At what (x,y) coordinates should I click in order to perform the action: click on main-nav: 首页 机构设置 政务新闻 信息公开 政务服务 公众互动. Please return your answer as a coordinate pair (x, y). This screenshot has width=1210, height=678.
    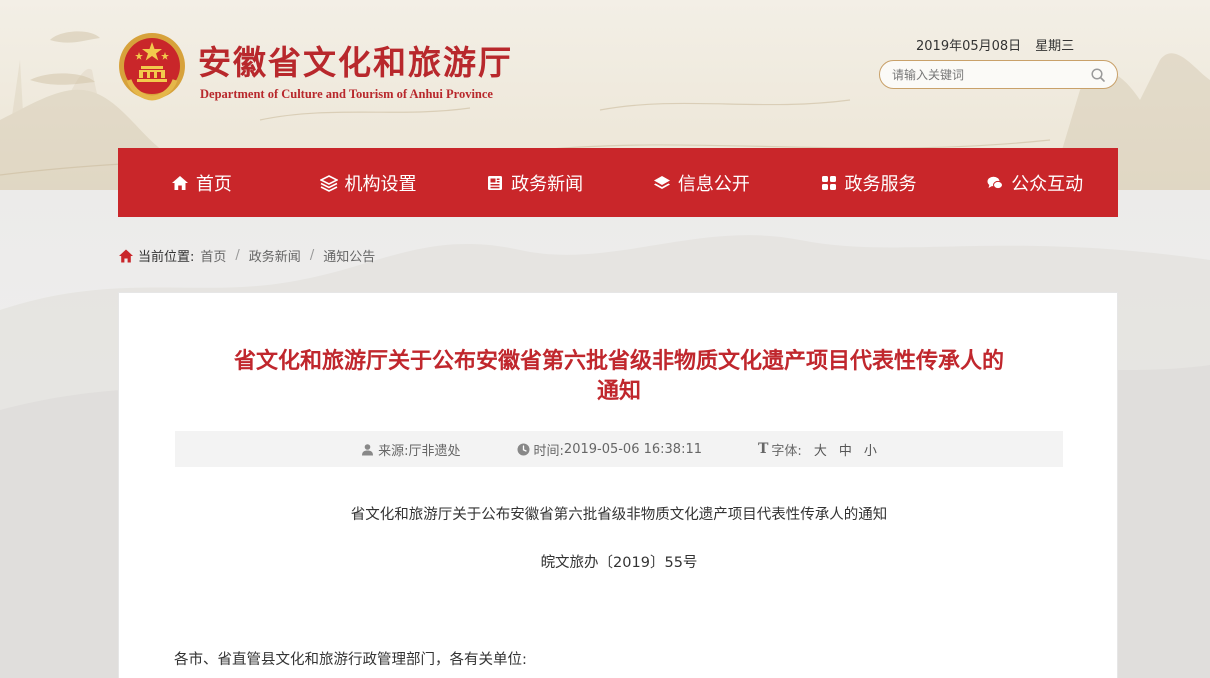
    Looking at the image, I should click on (618, 182).